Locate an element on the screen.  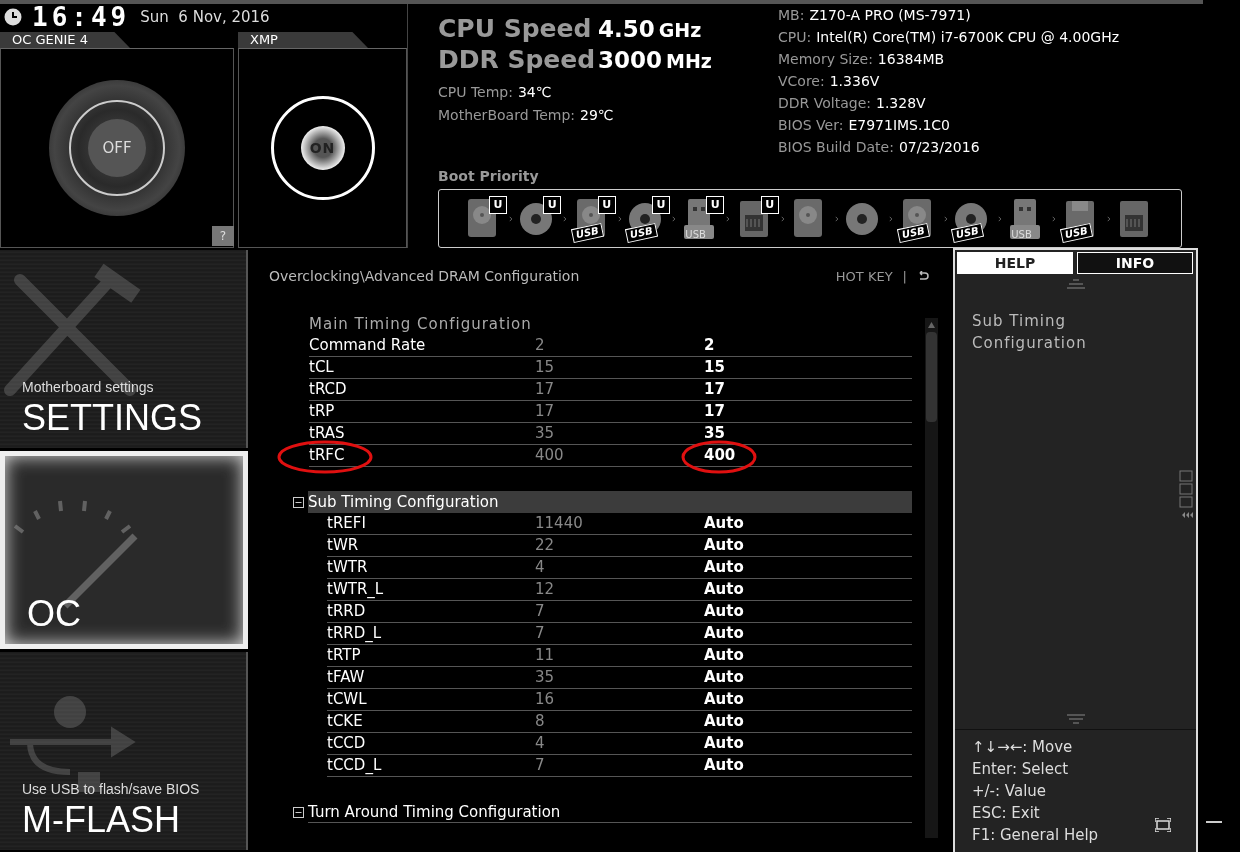
temp-value: 34℃ is located at coordinates (534, 92).